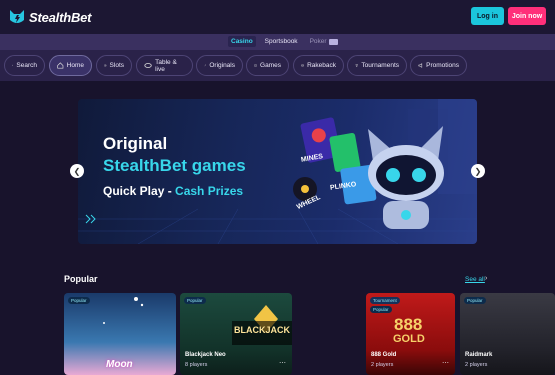  I want to click on cards-icon, so click(148, 65).